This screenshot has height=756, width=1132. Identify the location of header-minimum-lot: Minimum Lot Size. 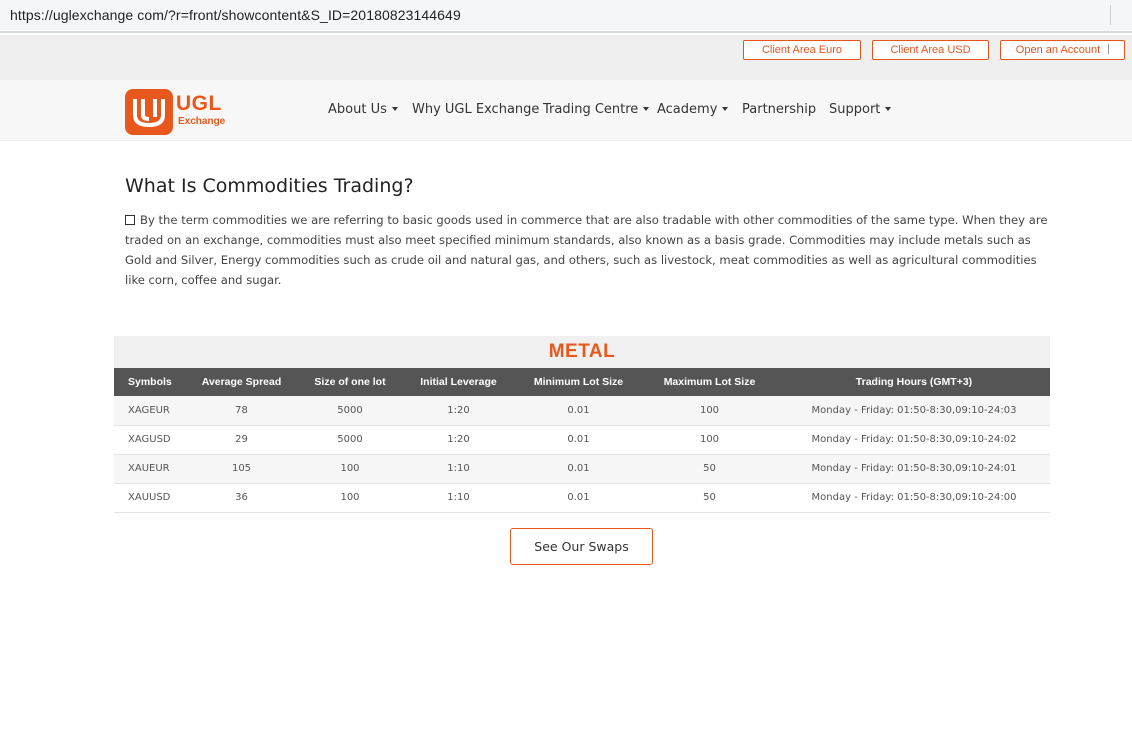
(578, 382).